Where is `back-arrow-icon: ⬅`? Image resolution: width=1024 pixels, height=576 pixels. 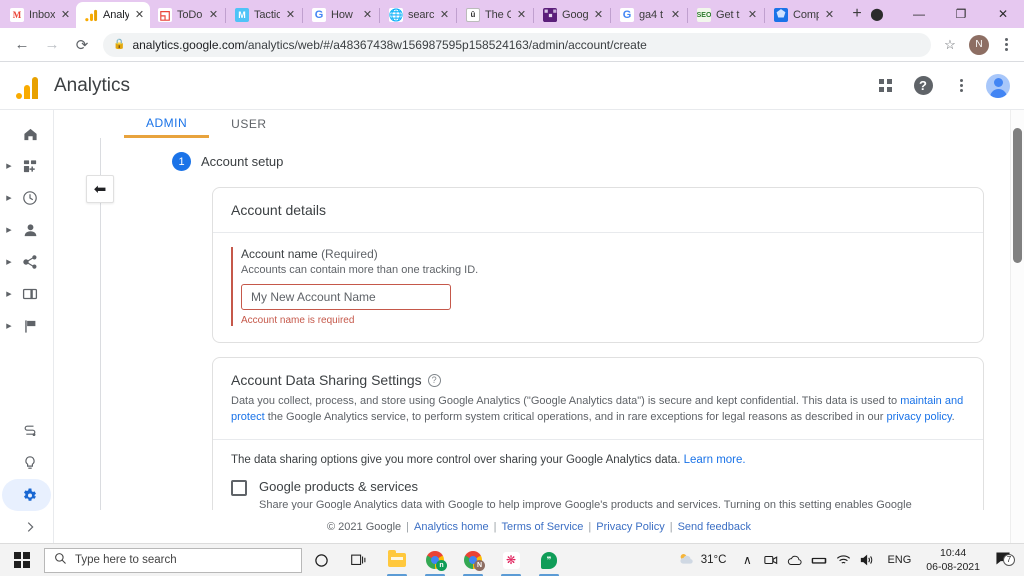 back-arrow-icon: ⬅ is located at coordinates (100, 189).